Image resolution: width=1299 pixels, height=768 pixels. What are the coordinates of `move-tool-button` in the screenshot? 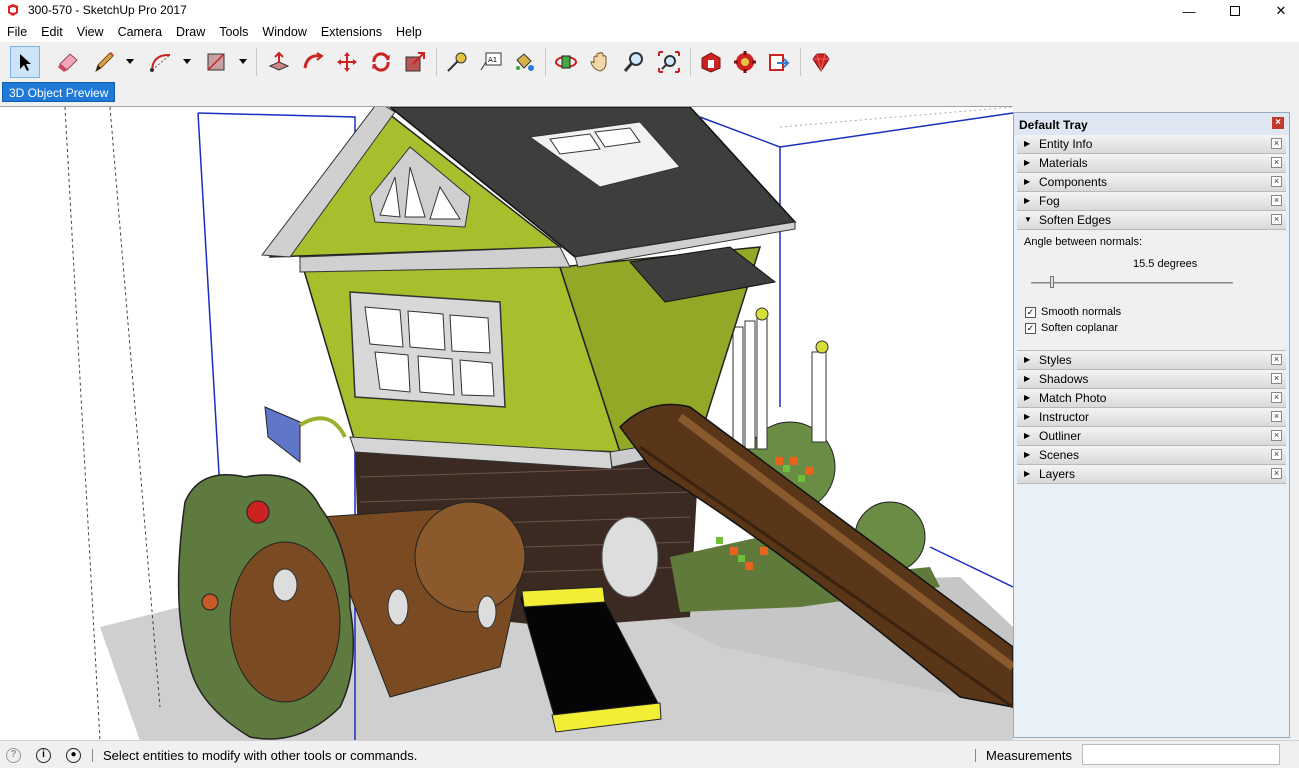 It's located at (347, 62).